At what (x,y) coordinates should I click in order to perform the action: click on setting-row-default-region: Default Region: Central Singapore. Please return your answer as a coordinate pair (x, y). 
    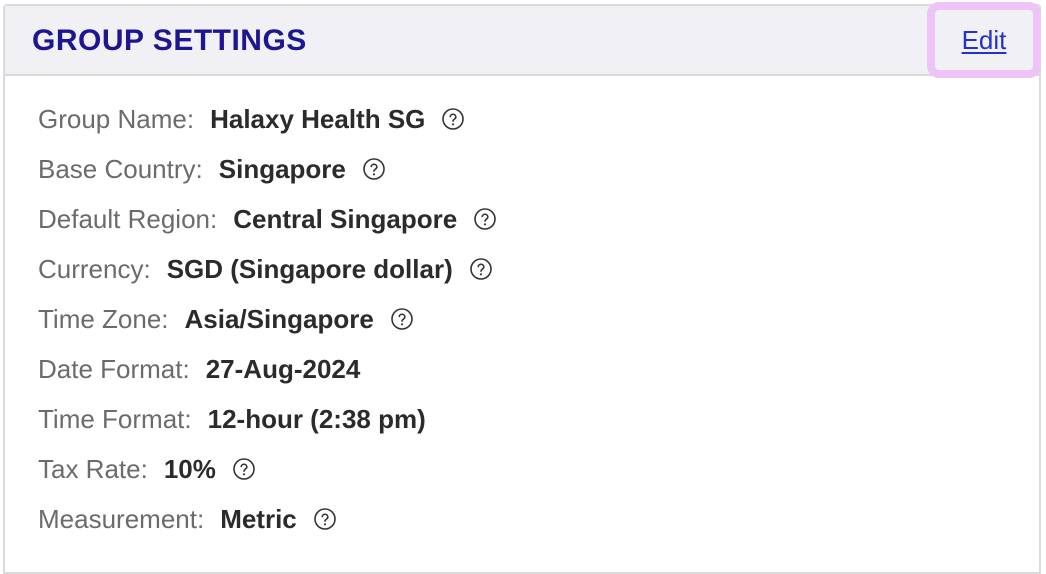
    Looking at the image, I should click on (267, 219).